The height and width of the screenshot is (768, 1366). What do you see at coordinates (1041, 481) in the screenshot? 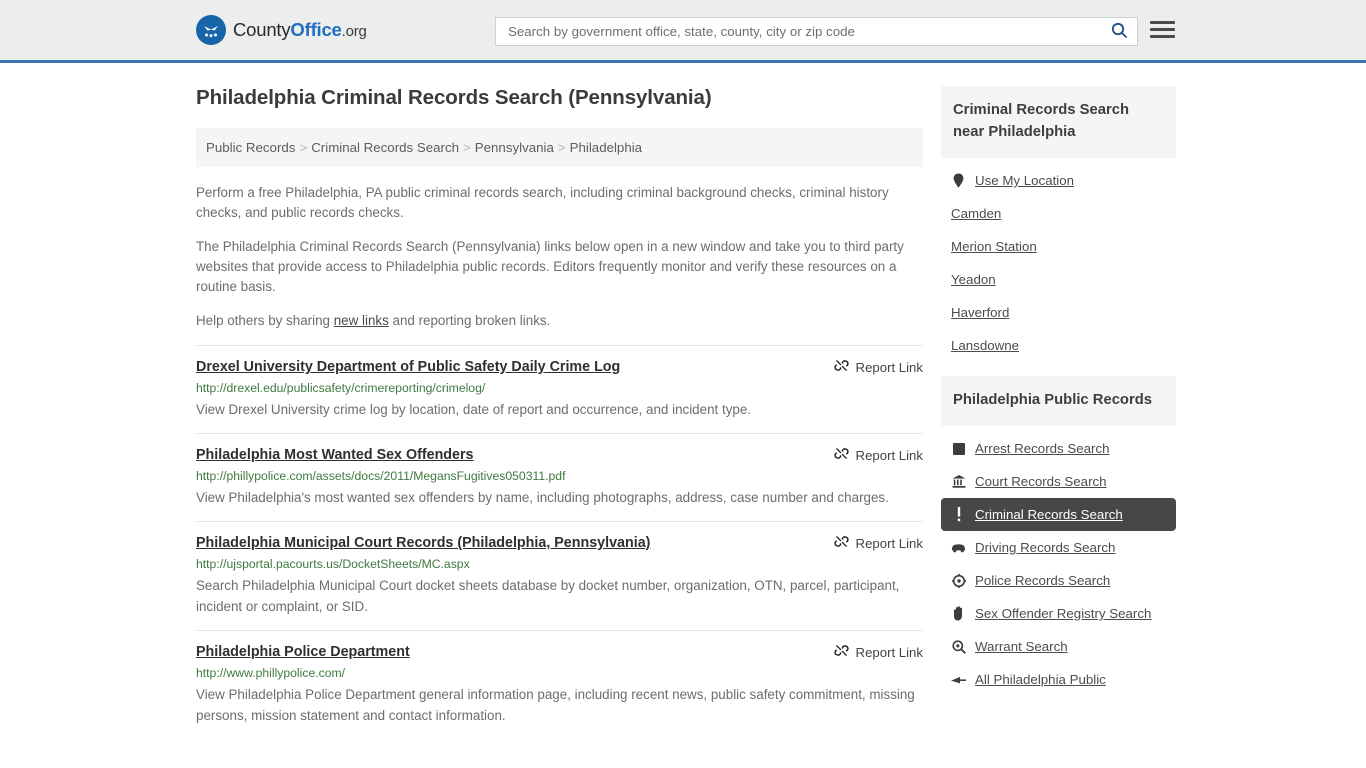
I see `sidebar-item-label: Court Records Search` at bounding box center [1041, 481].